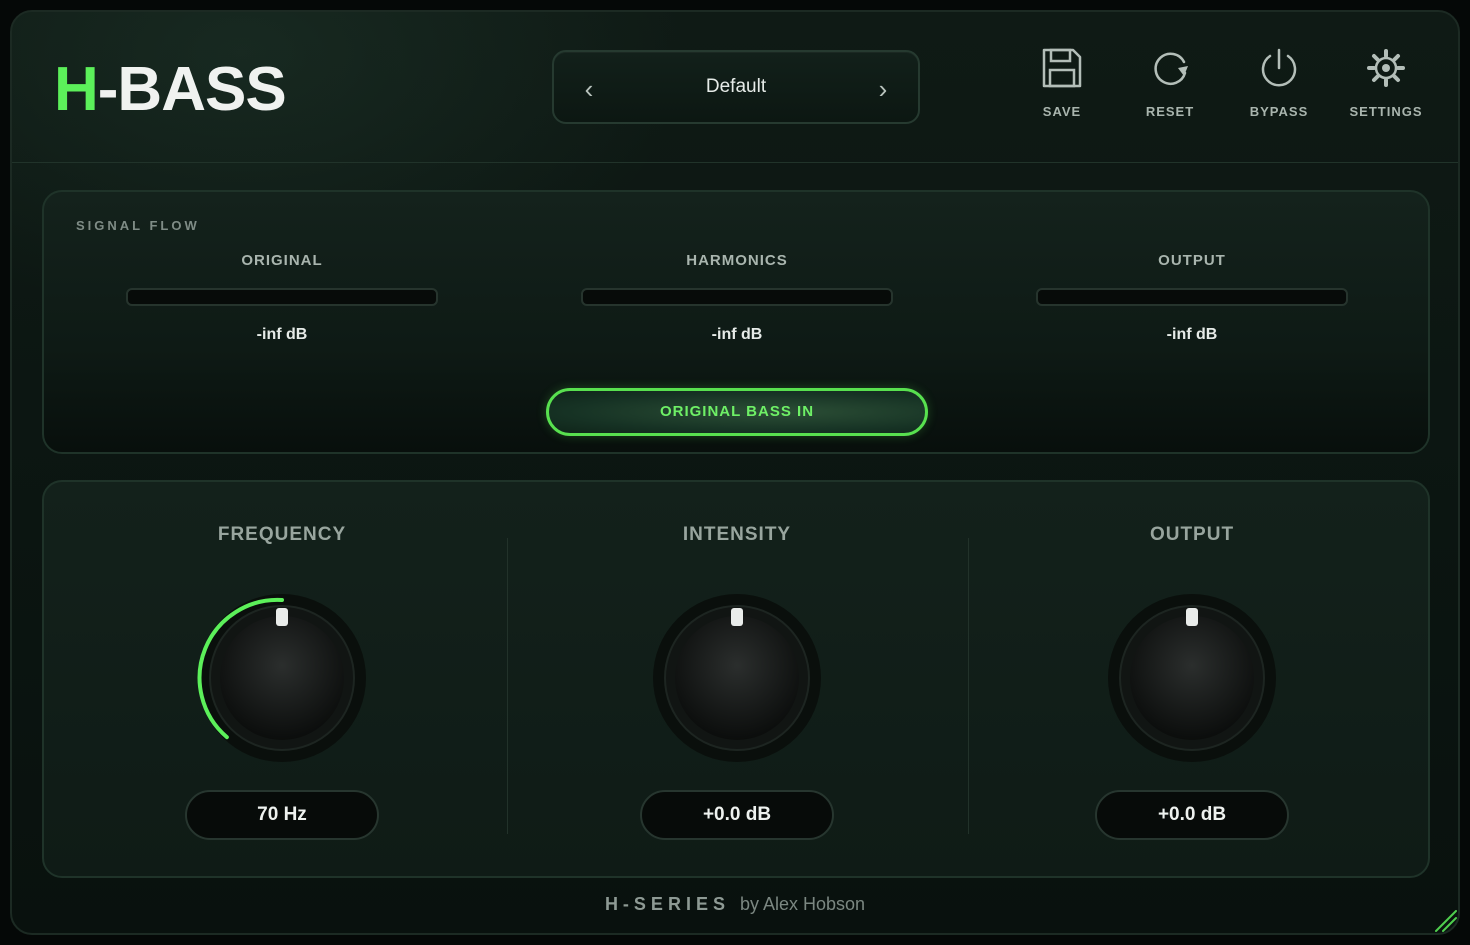 The width and height of the screenshot is (1470, 945). Describe the element at coordinates (1192, 678) in the screenshot. I see `output-knob` at that location.